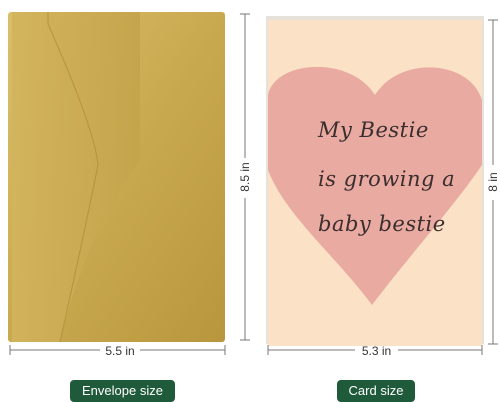  I want to click on envelope-size-caption: Envelope size, so click(122, 391).